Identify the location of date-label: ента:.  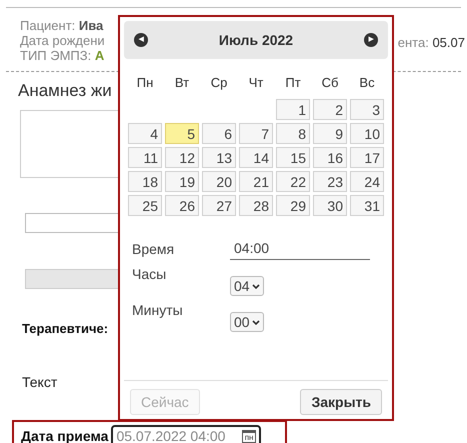
(413, 42).